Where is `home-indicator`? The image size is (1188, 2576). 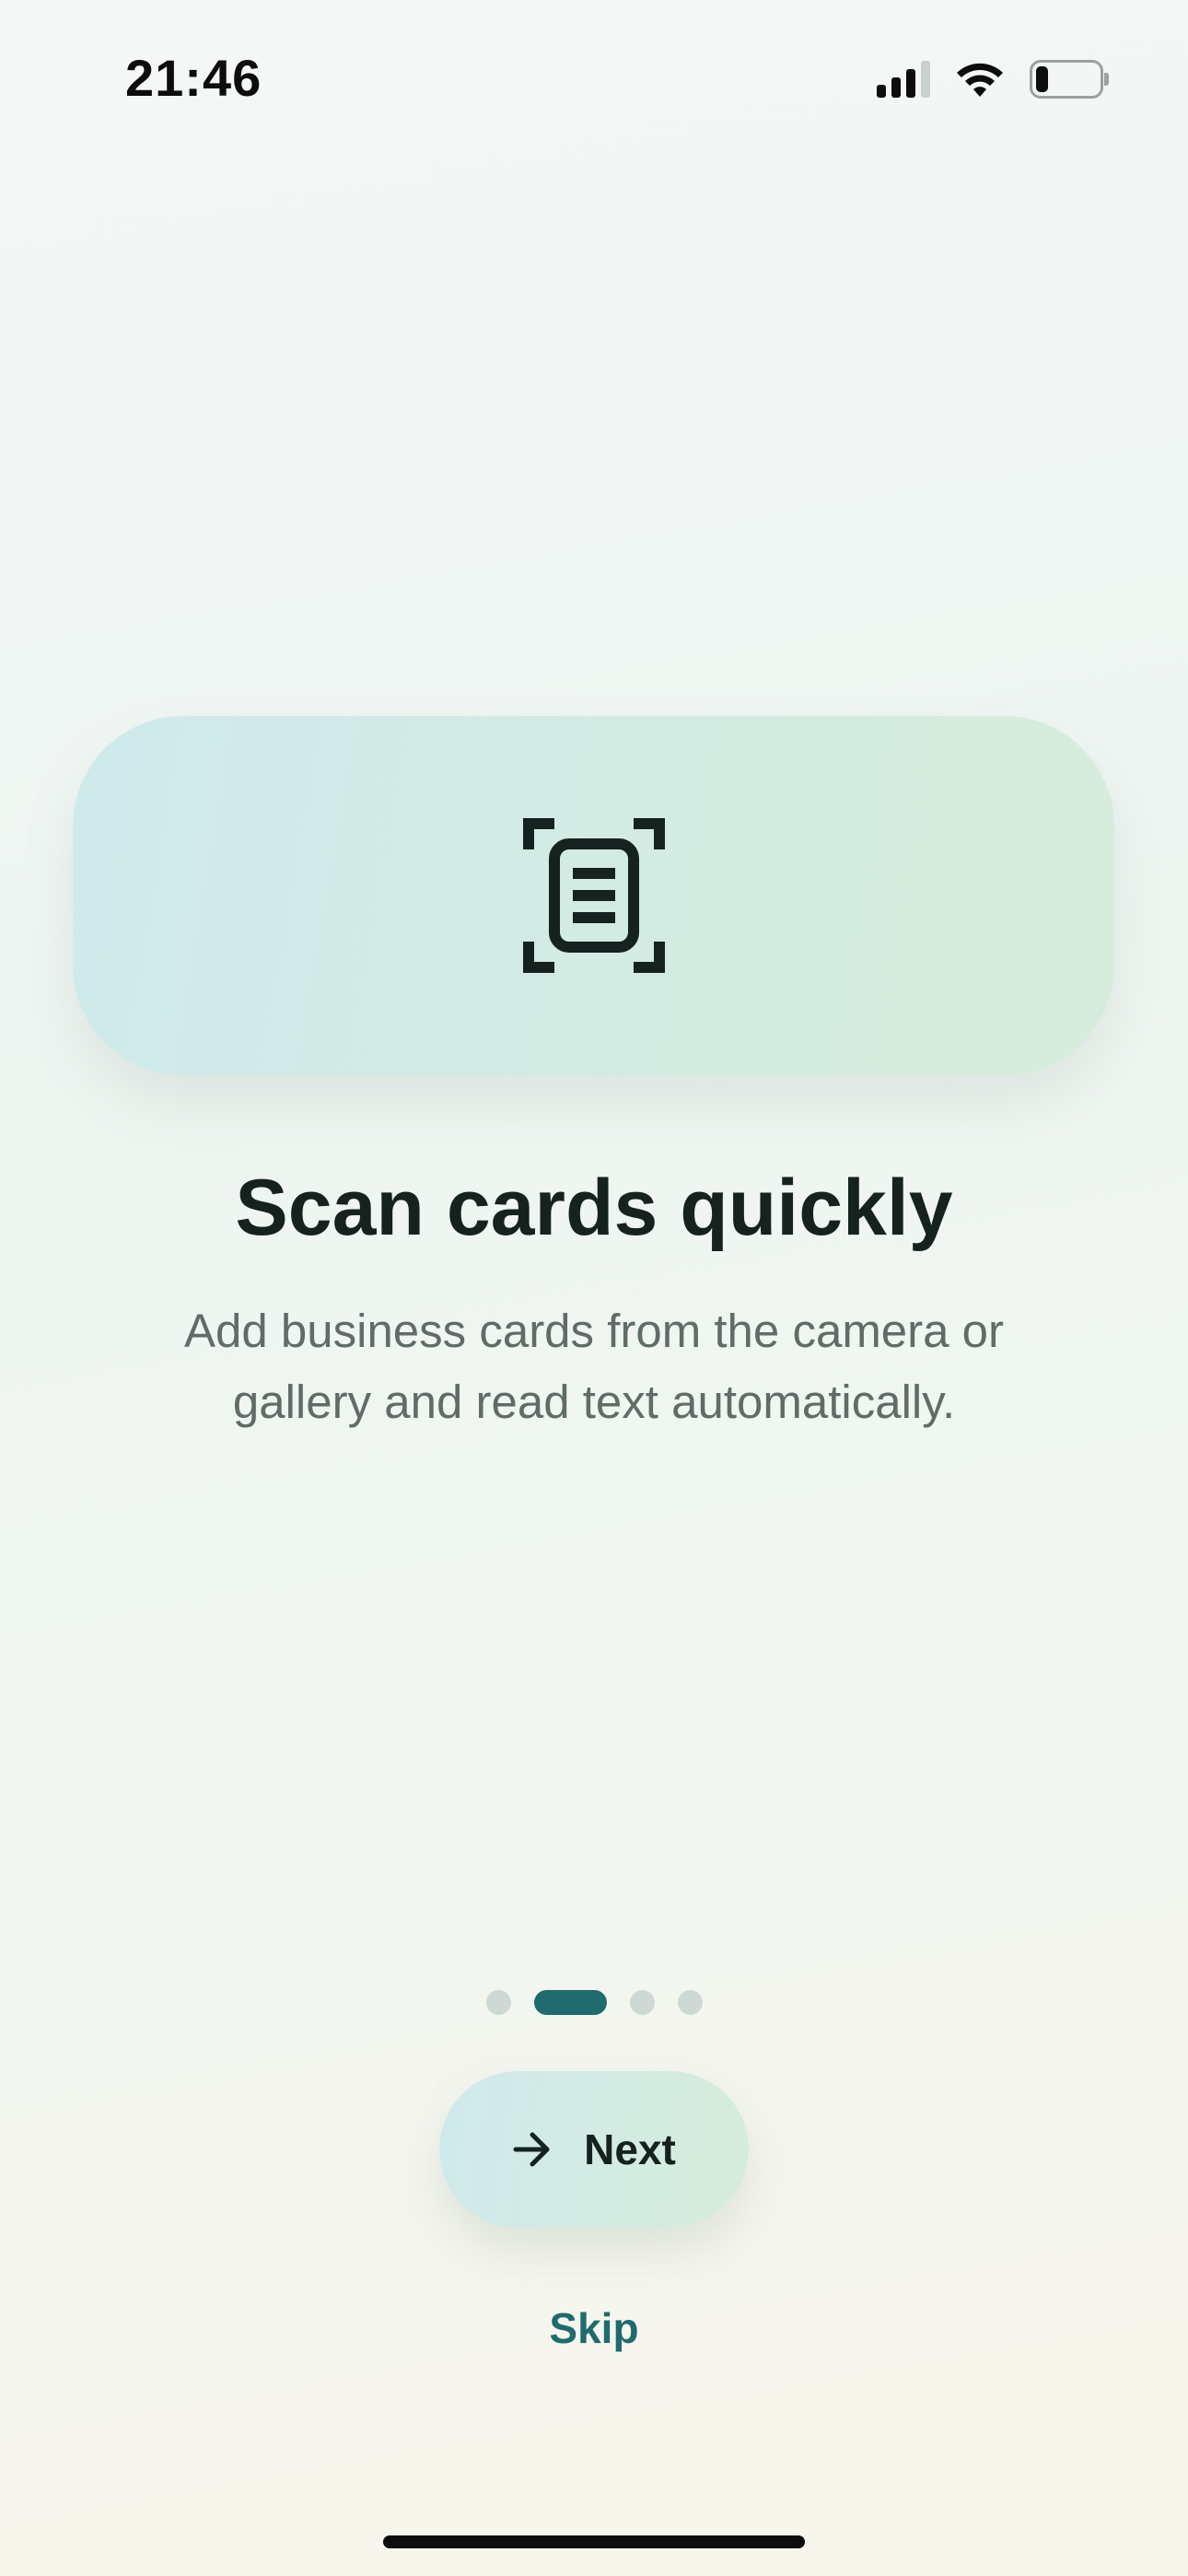
home-indicator is located at coordinates (594, 2541).